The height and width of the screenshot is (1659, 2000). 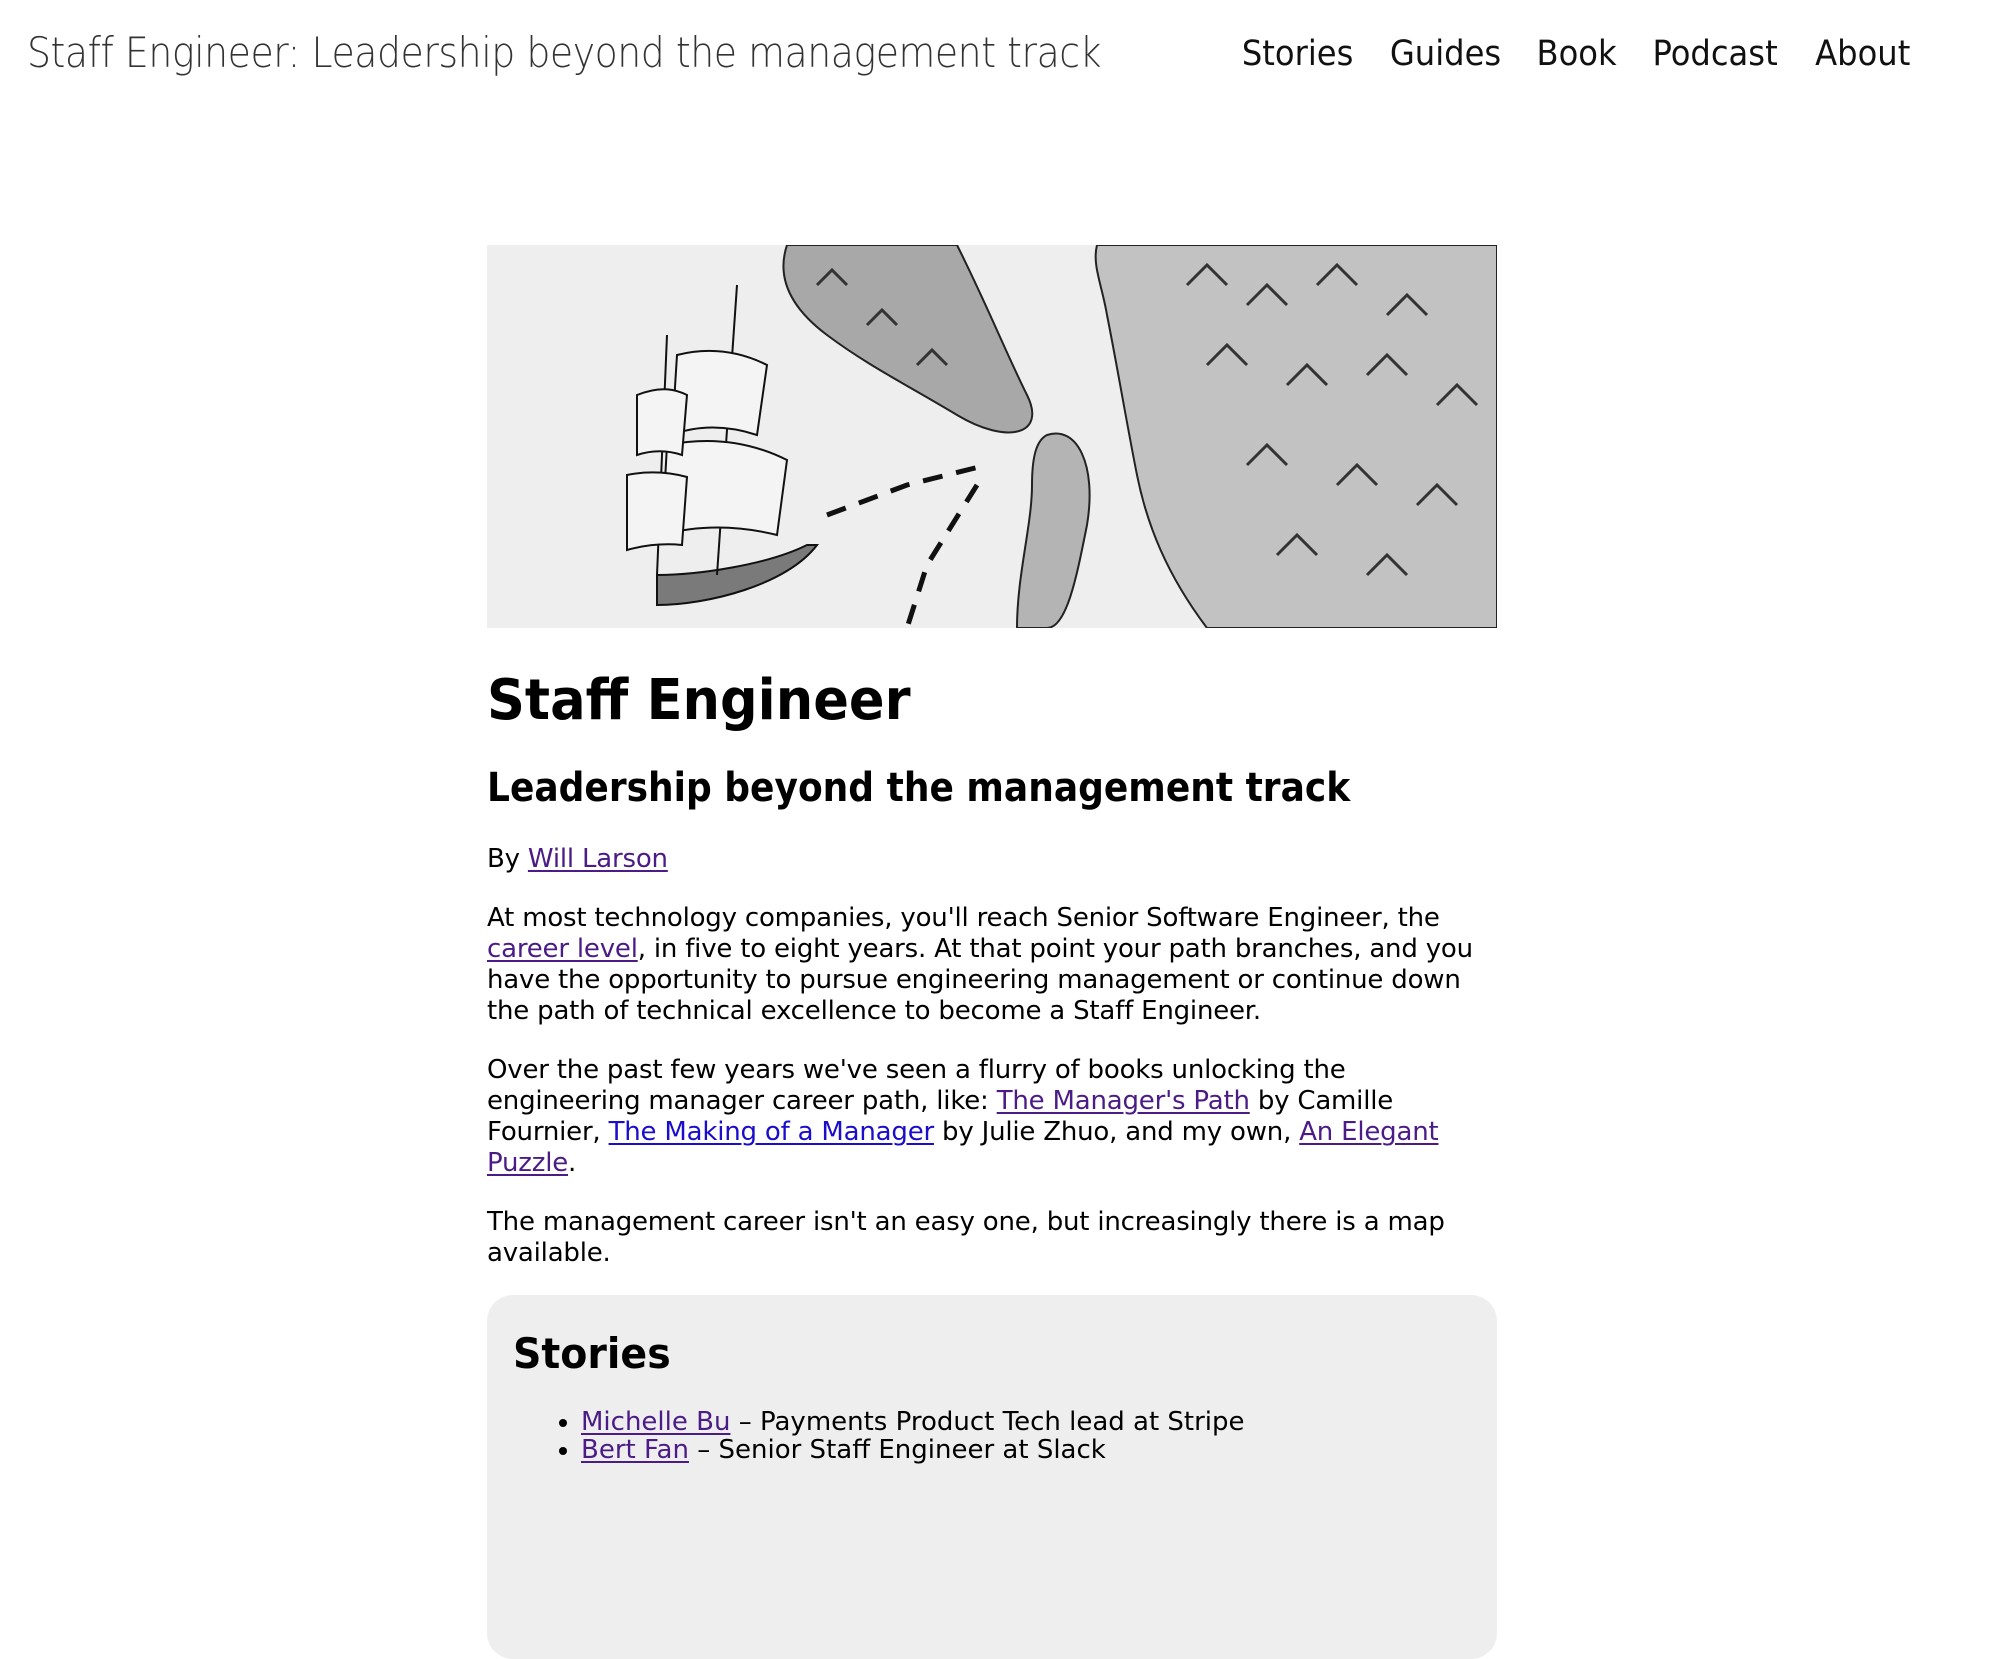 What do you see at coordinates (1116, 1131) in the screenshot?
I see `p2-text-c: by Julie Zhuo, and my own,` at bounding box center [1116, 1131].